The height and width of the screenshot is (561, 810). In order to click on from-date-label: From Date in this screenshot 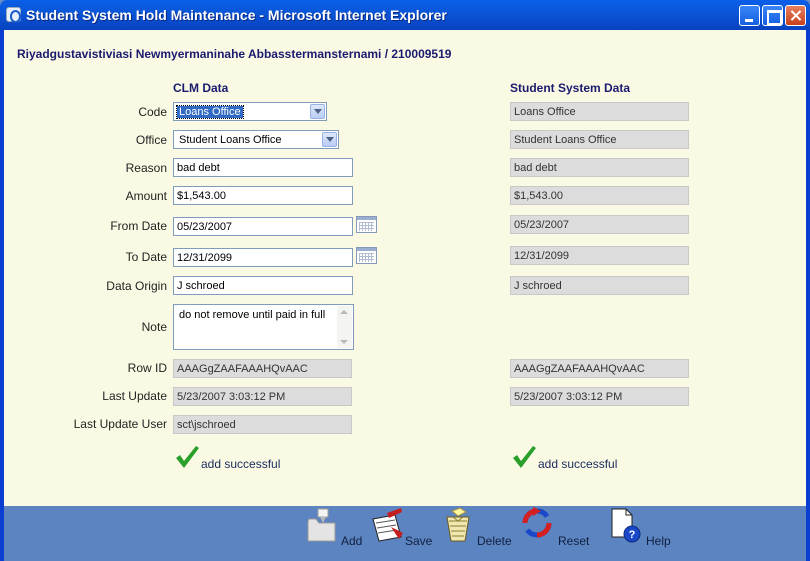, I will do `click(138, 226)`.